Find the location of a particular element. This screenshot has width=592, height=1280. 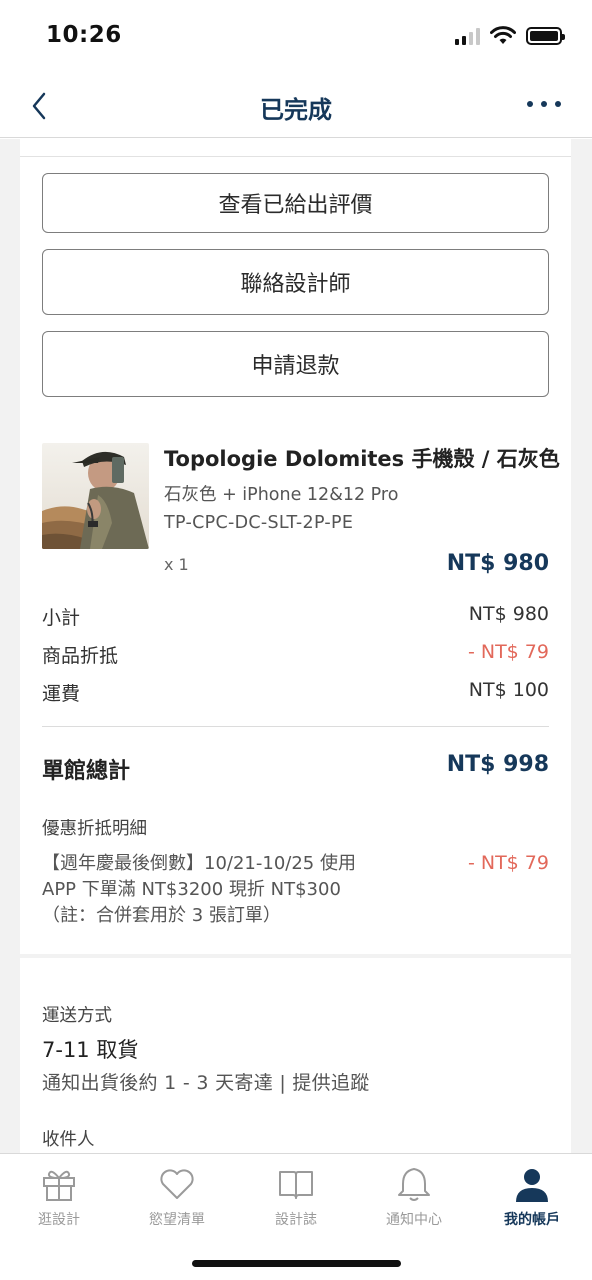

discount-value: - NT$ 79 is located at coordinates (508, 652).